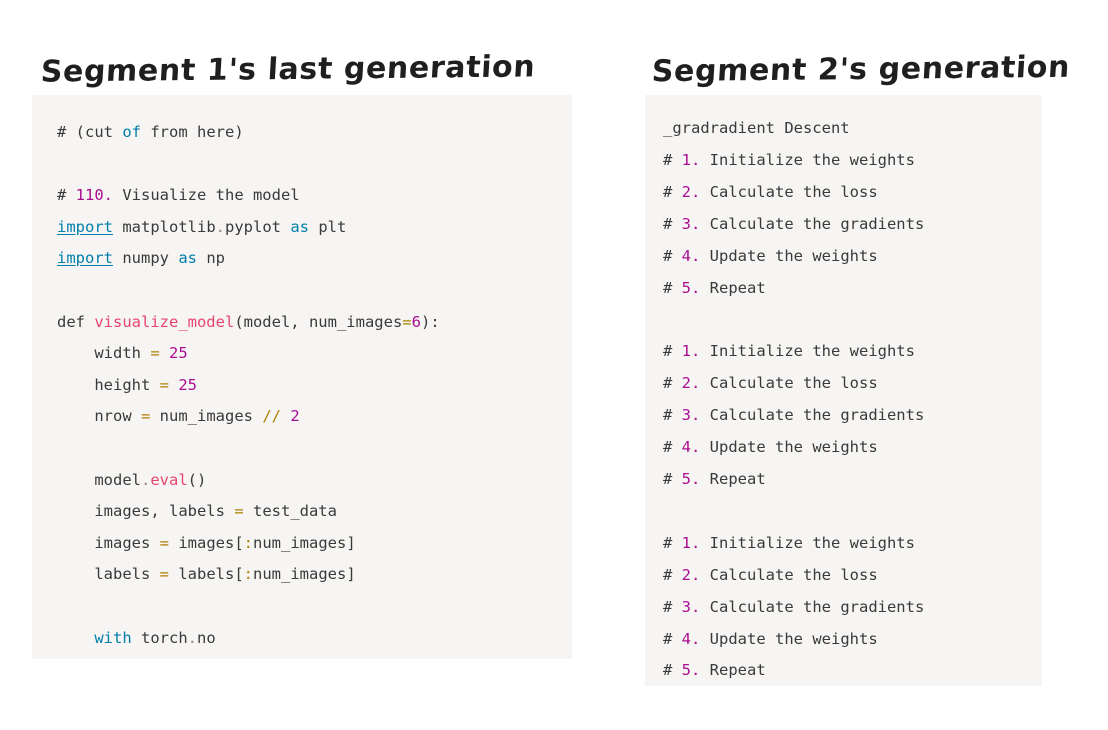 Image resolution: width=1108 pixels, height=730 pixels. Describe the element at coordinates (146, 258) in the screenshot. I see `code-token: numpy` at that location.